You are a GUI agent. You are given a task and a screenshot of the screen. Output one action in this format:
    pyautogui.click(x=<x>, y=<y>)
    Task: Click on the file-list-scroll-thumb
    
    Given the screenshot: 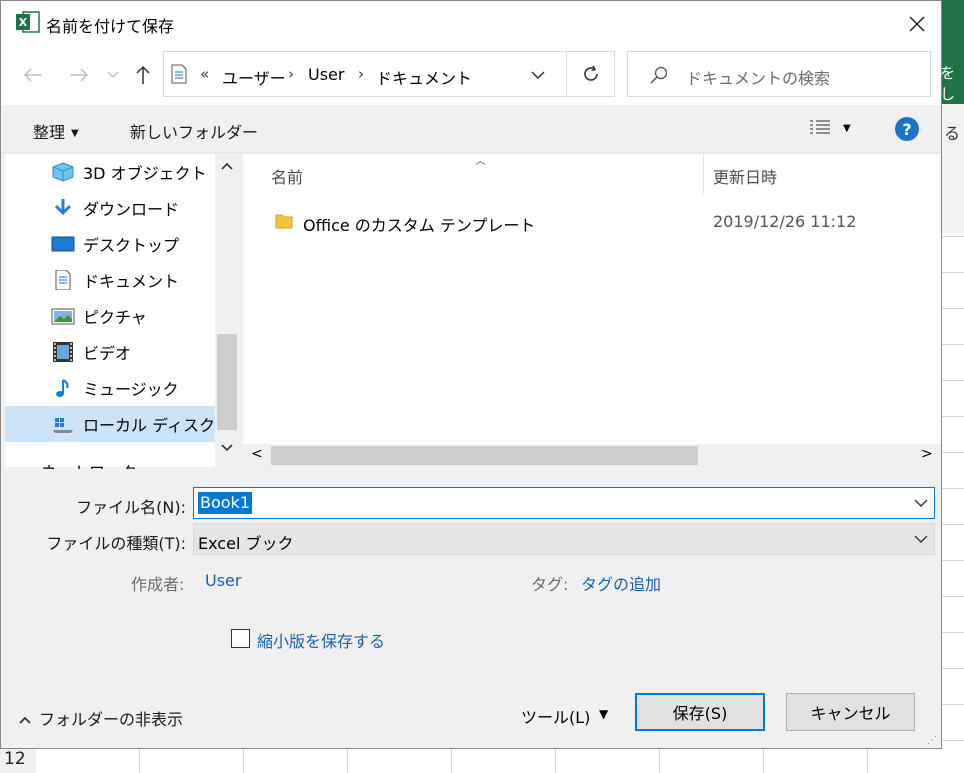 What is the action you would take?
    pyautogui.click(x=484, y=455)
    